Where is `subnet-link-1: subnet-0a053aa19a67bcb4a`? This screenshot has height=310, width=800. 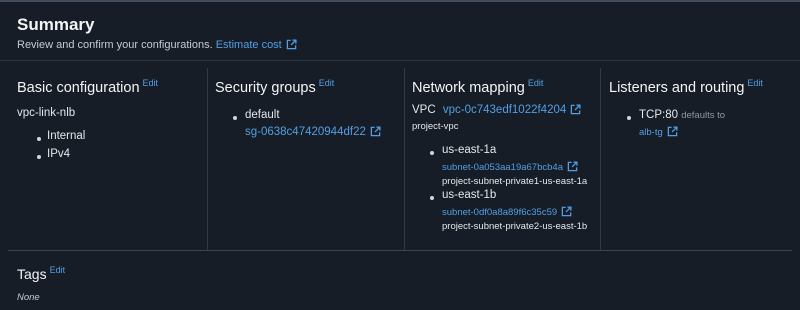 subnet-link-1: subnet-0a053aa19a67bcb4a is located at coordinates (510, 167).